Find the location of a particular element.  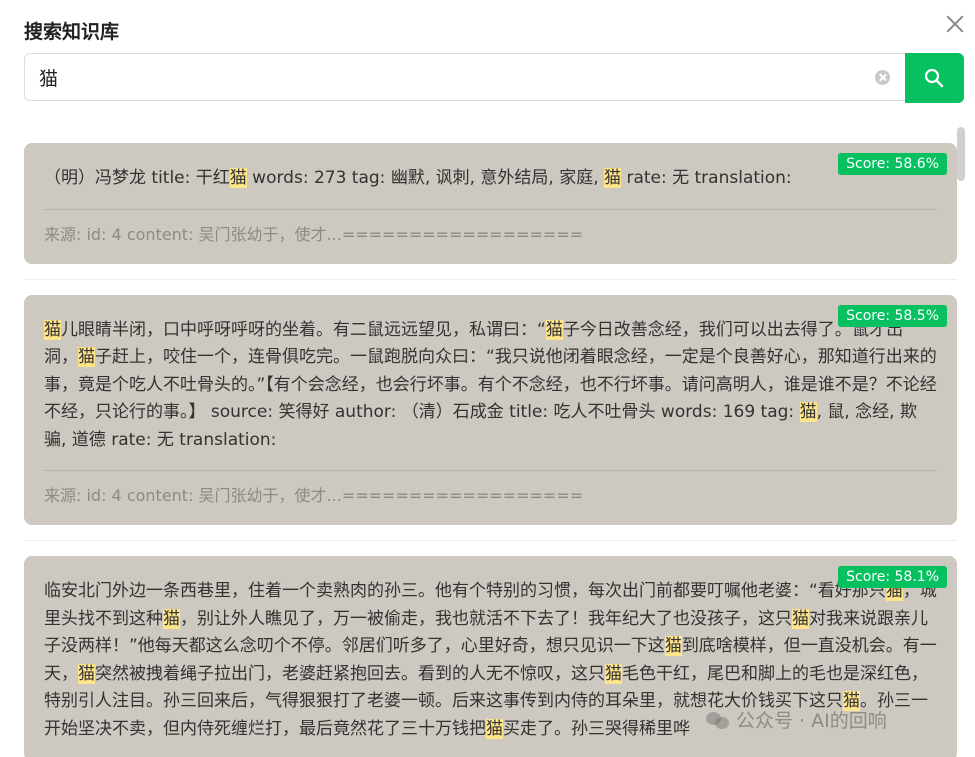

score-badge: Score: 58.1% is located at coordinates (892, 577).